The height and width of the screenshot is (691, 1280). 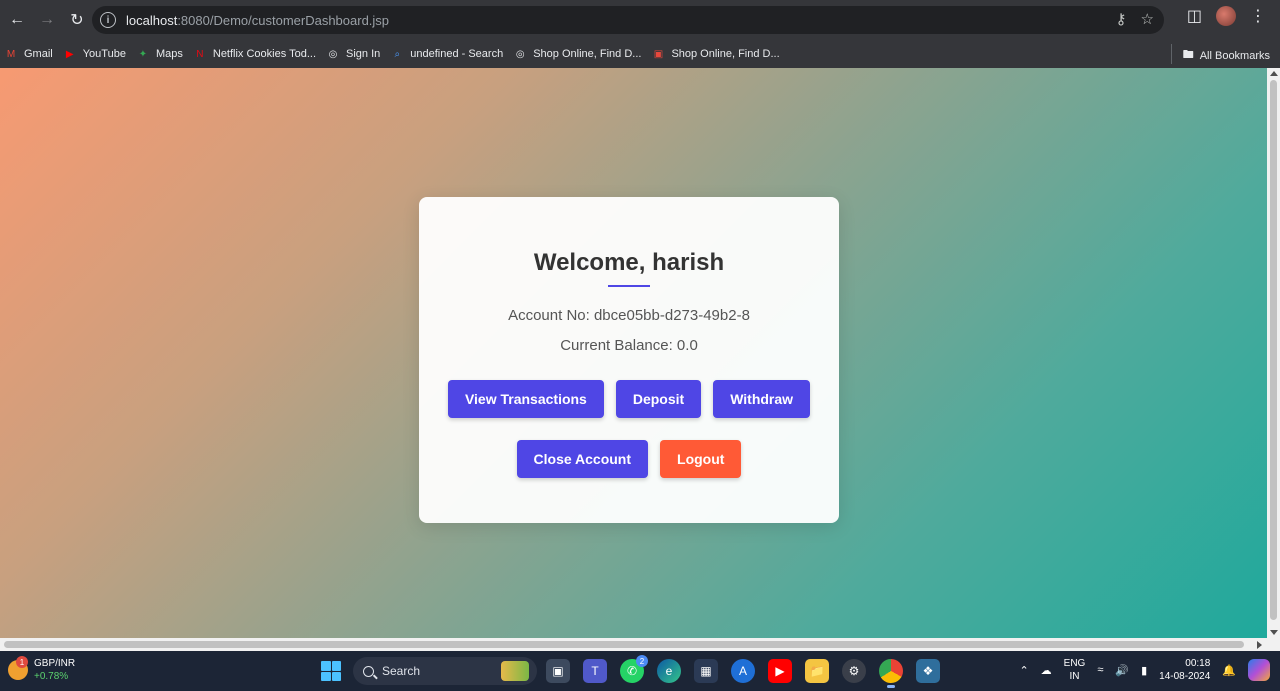 I want to click on current-balance: Current Balance: 0.0, so click(x=629, y=345).